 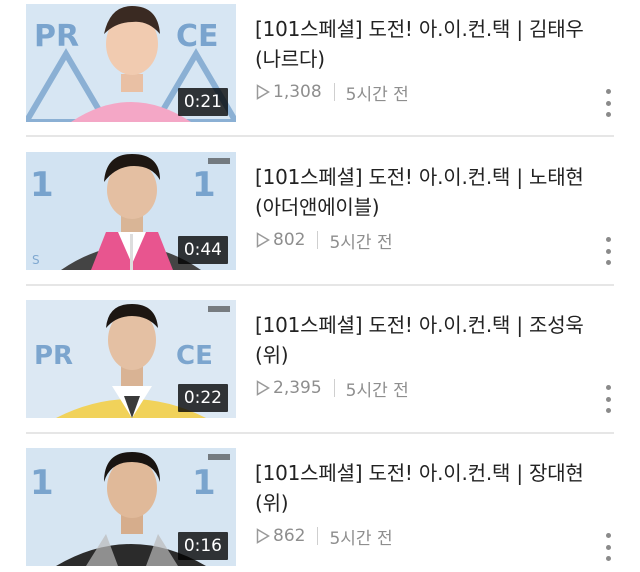 I want to click on video-meta: 1,308 5시간 전, so click(x=332, y=92).